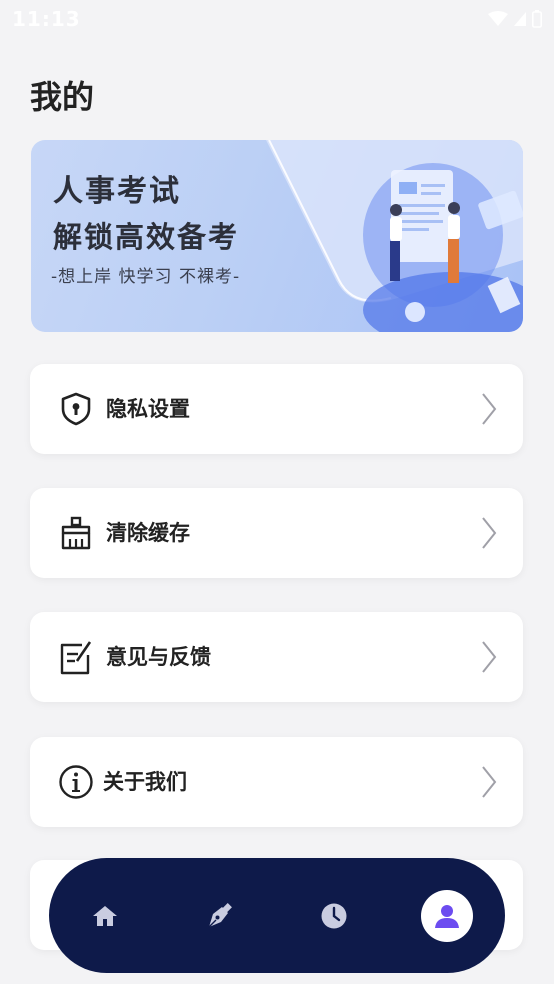 Image resolution: width=554 pixels, height=984 pixels. Describe the element at coordinates (276, 409) in the screenshot. I see `menu-item-privacy-settings: 隐私设置` at that location.